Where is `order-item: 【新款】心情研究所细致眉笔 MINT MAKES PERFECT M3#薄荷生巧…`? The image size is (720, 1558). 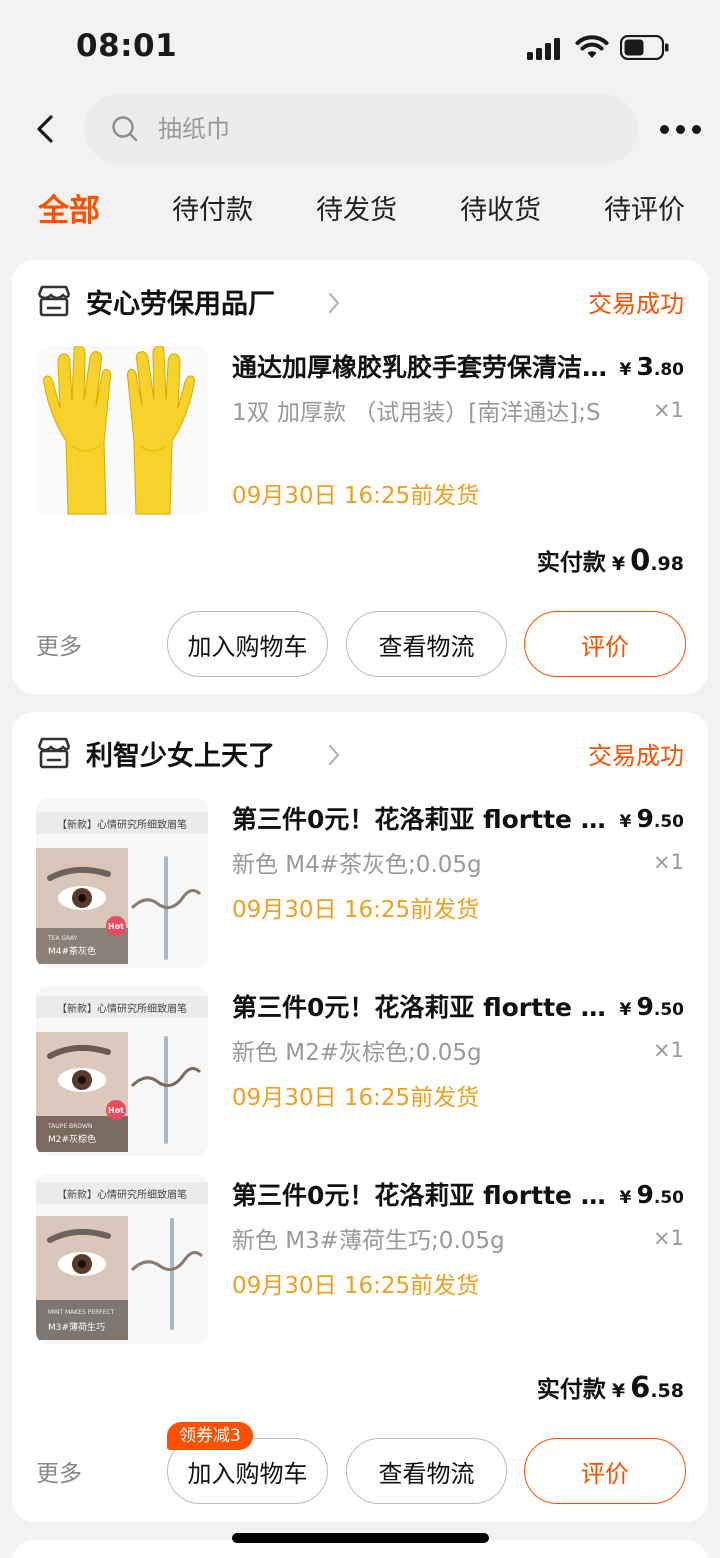 order-item: 【新款】心情研究所细致眉笔 MINT MAKES PERFECT M3#薄荷生巧… is located at coordinates (360, 1259).